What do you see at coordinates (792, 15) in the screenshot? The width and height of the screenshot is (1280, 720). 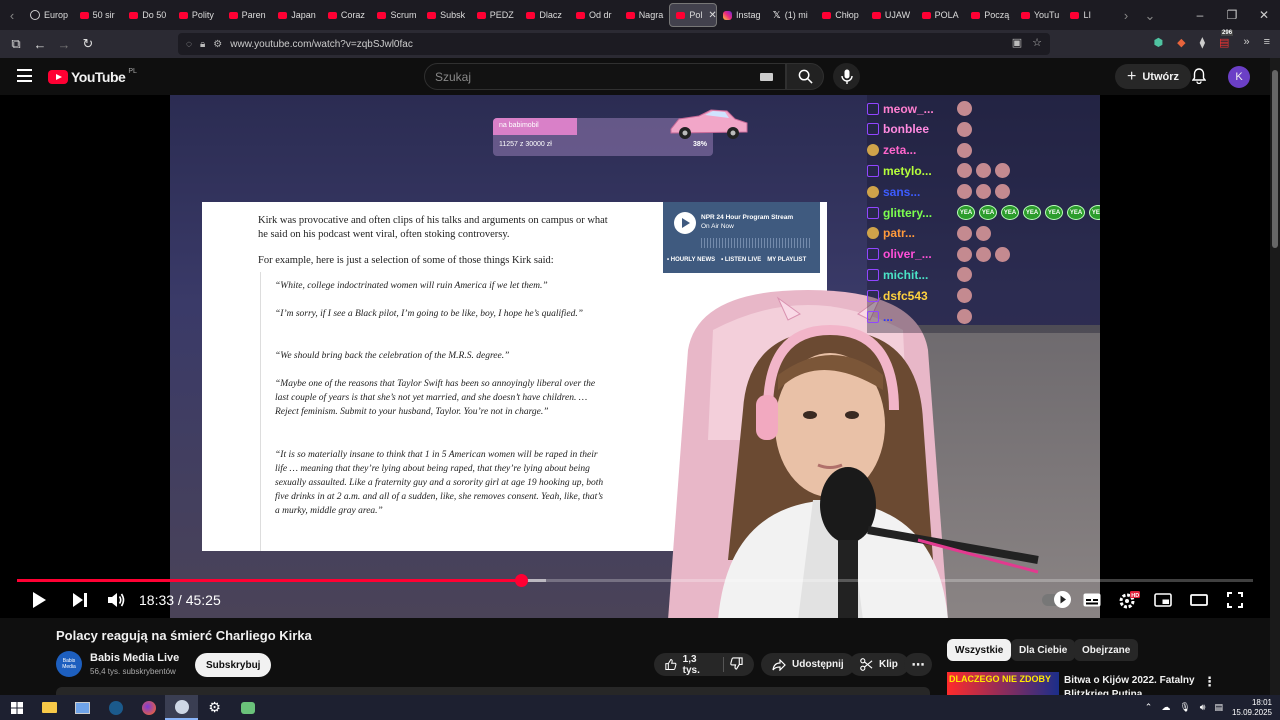 I see `browser-tab: 𝕏 (1) mi` at bounding box center [792, 15].